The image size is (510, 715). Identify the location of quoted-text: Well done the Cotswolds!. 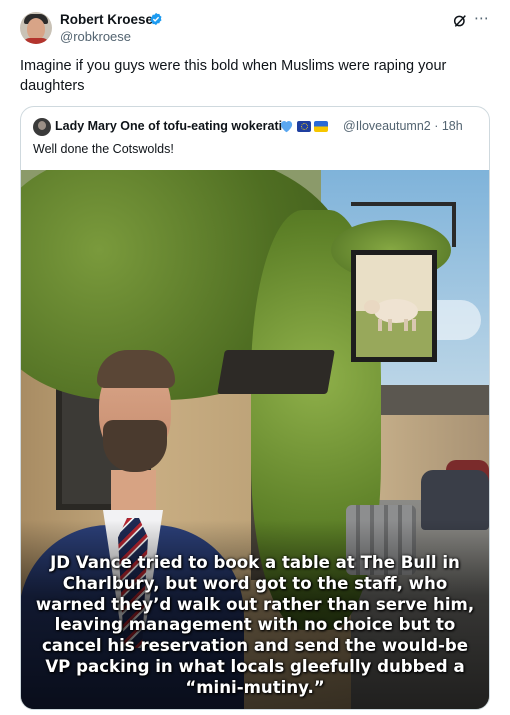
(103, 149).